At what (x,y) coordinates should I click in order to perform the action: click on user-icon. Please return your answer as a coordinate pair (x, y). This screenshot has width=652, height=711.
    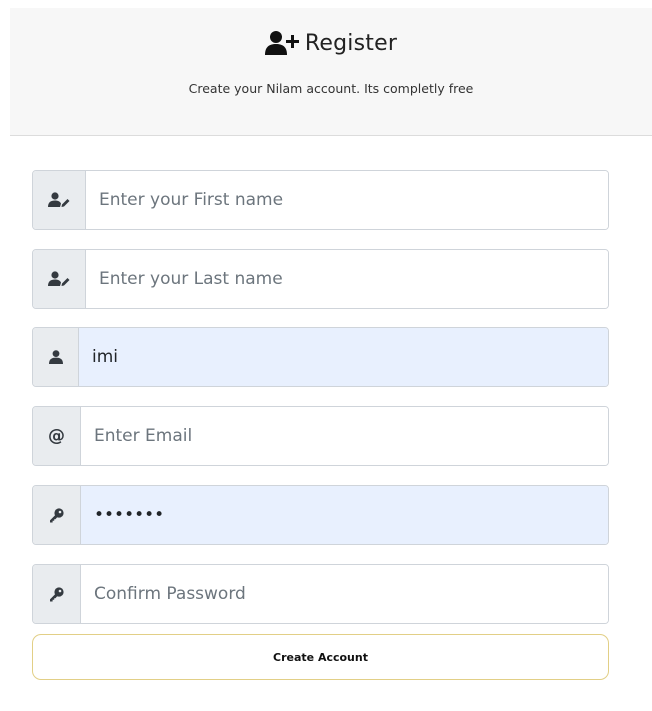
    Looking at the image, I should click on (56, 357).